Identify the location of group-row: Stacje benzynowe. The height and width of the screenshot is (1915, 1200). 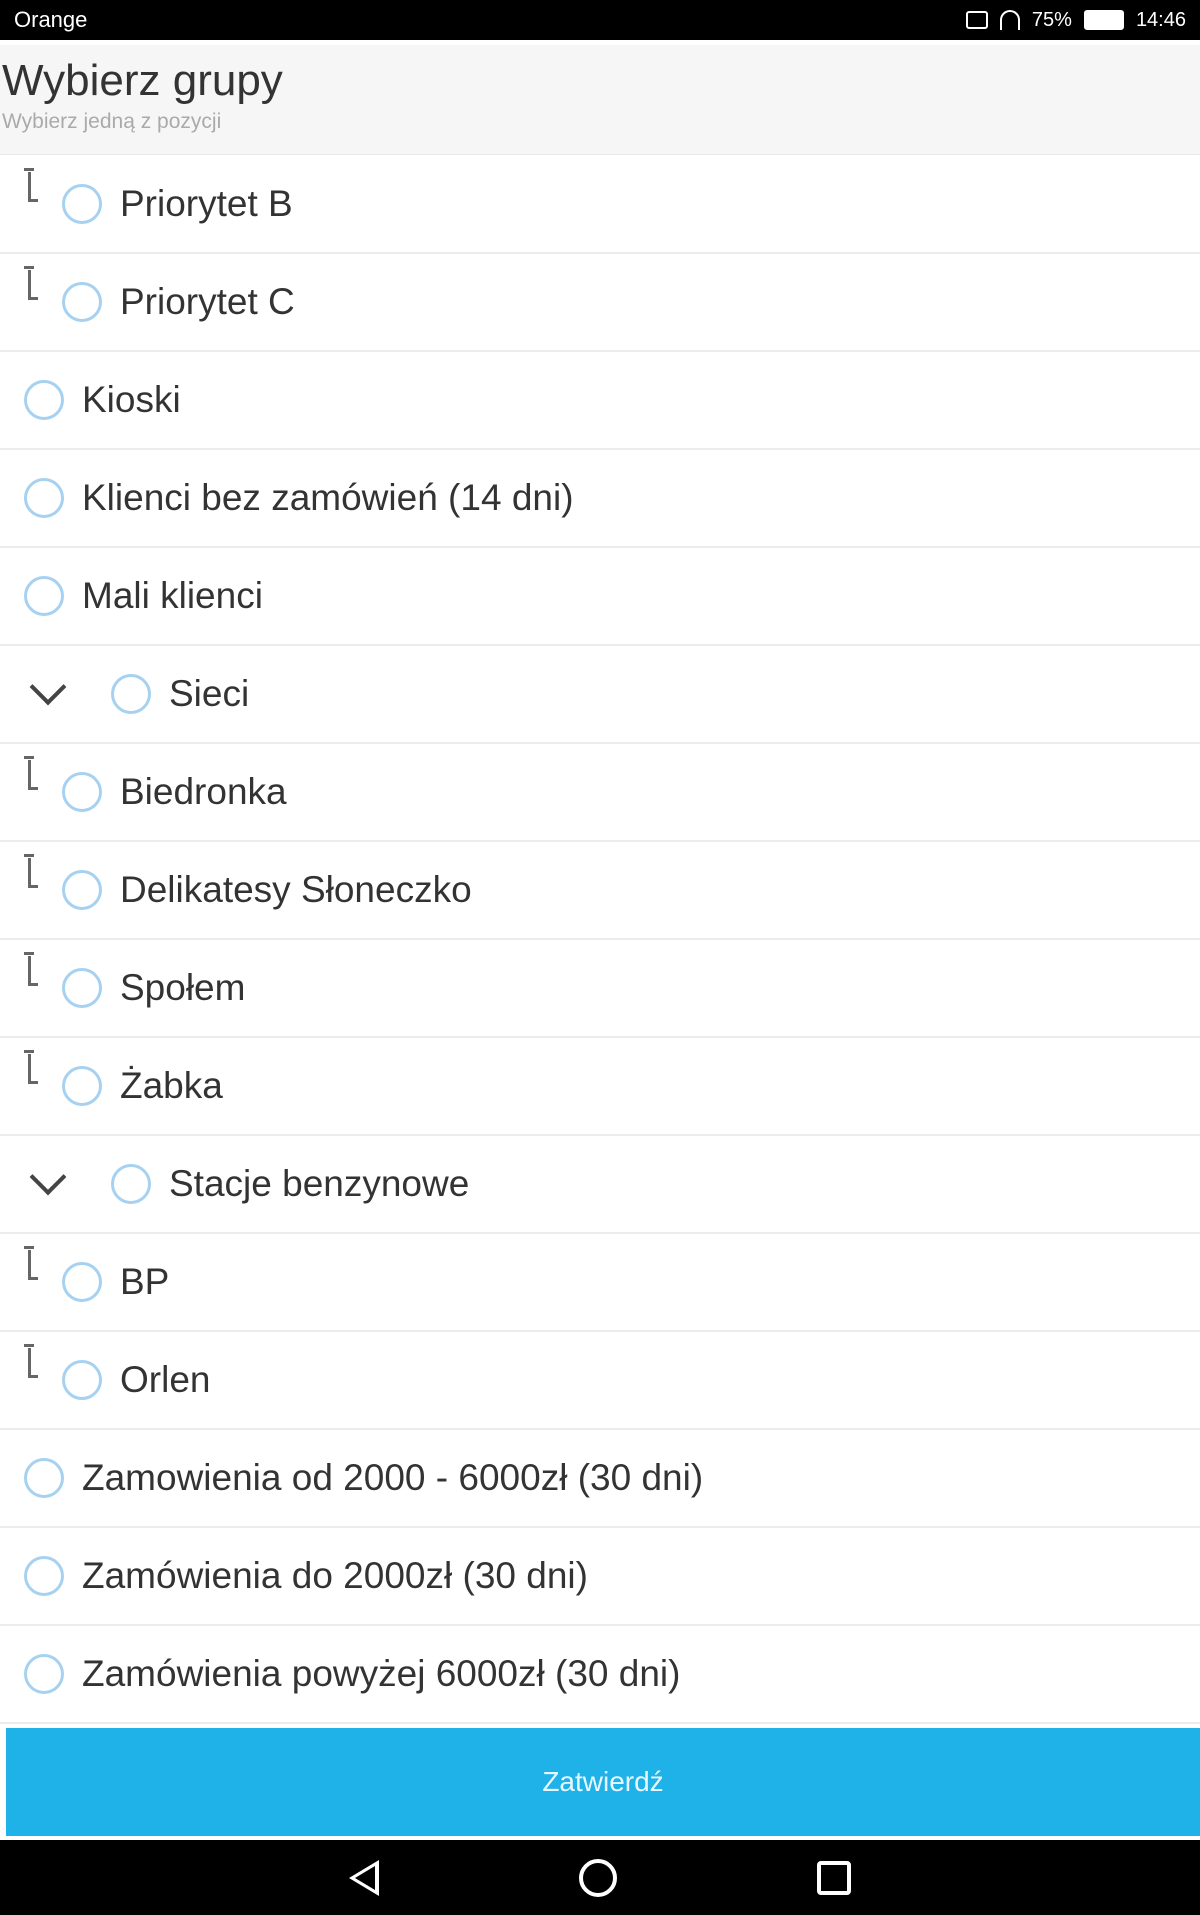
(600, 1185).